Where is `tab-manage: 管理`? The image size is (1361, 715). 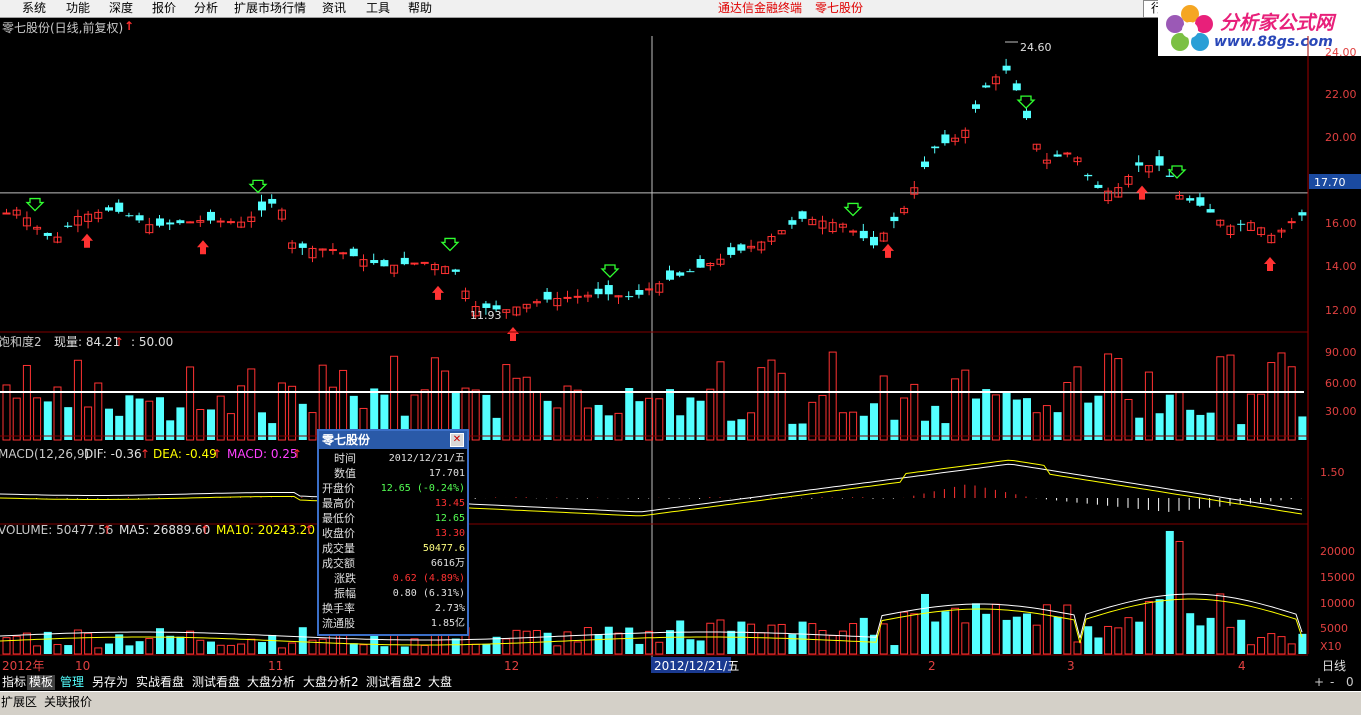 tab-manage: 管理 is located at coordinates (72, 682).